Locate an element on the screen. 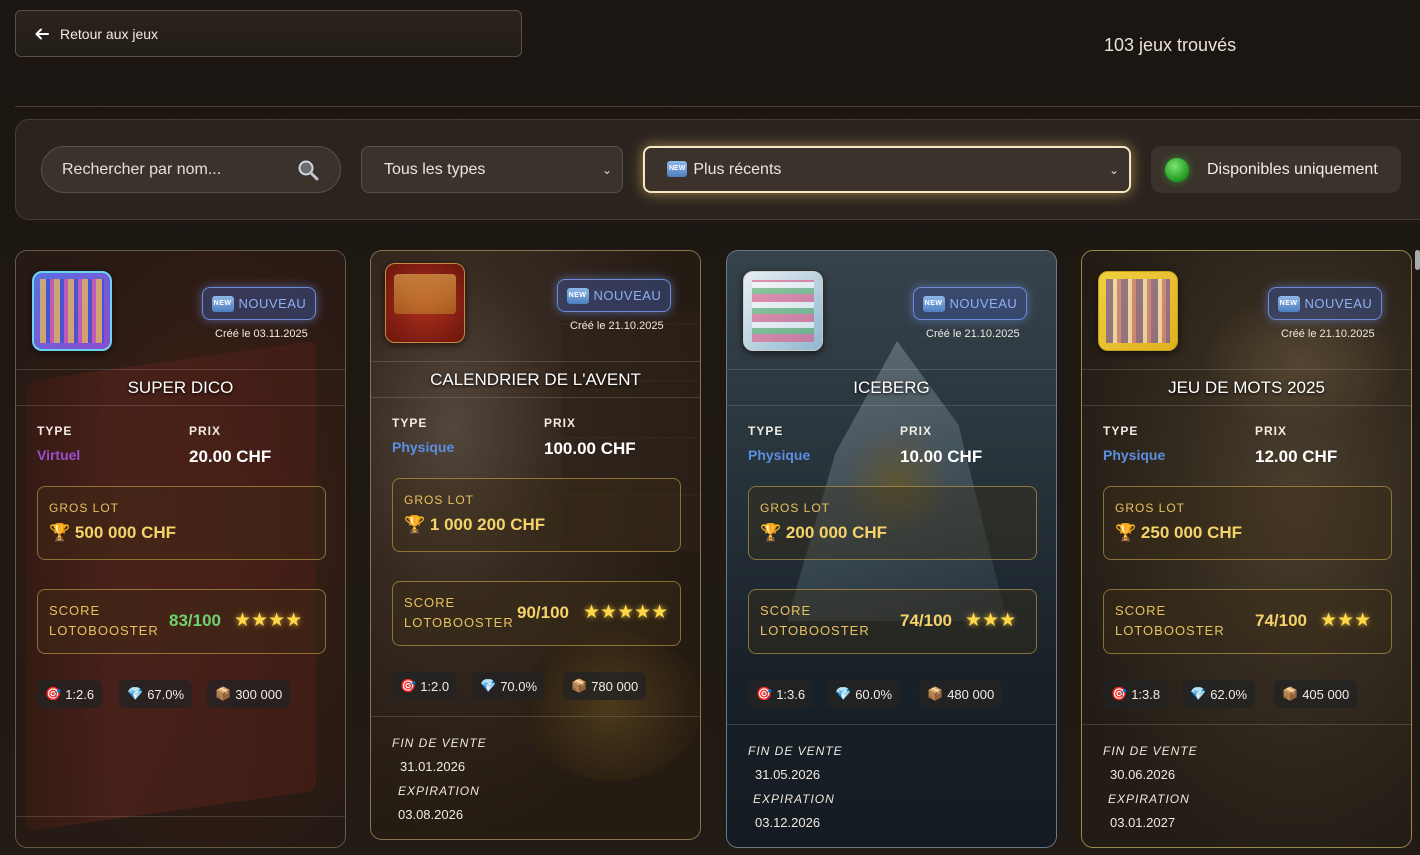 This screenshot has height=855, width=1420. payout-chip: 💎 70.0% is located at coordinates (509, 686).